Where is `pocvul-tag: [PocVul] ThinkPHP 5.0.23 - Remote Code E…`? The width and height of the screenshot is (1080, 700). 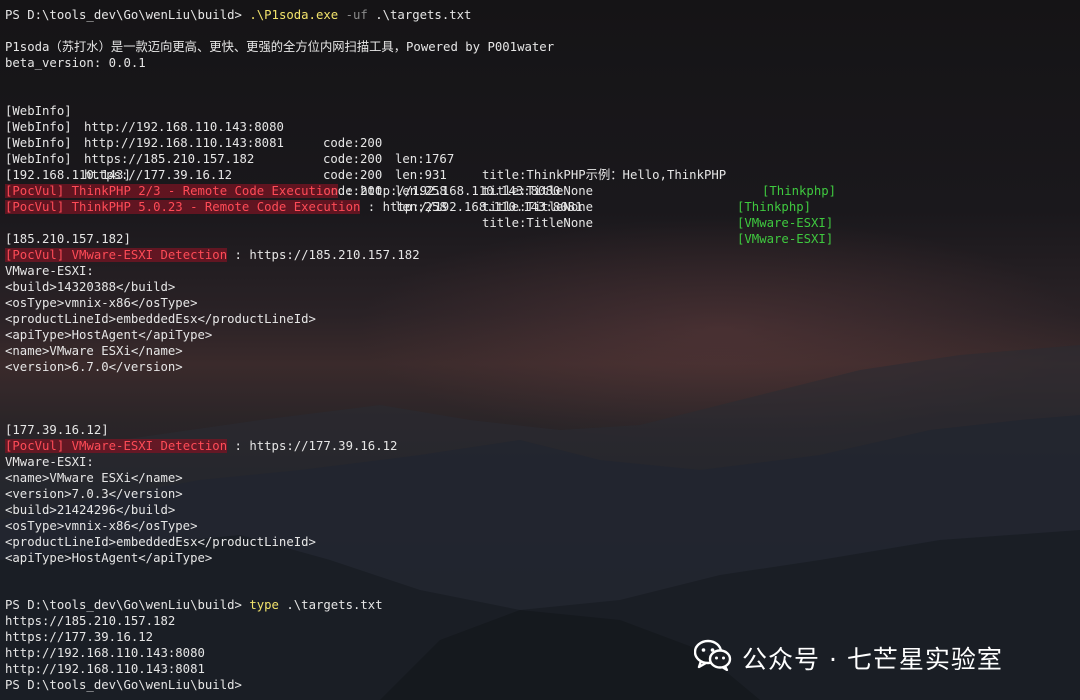 pocvul-tag: [PocVul] ThinkPHP 5.0.23 - Remote Code E… is located at coordinates (183, 207).